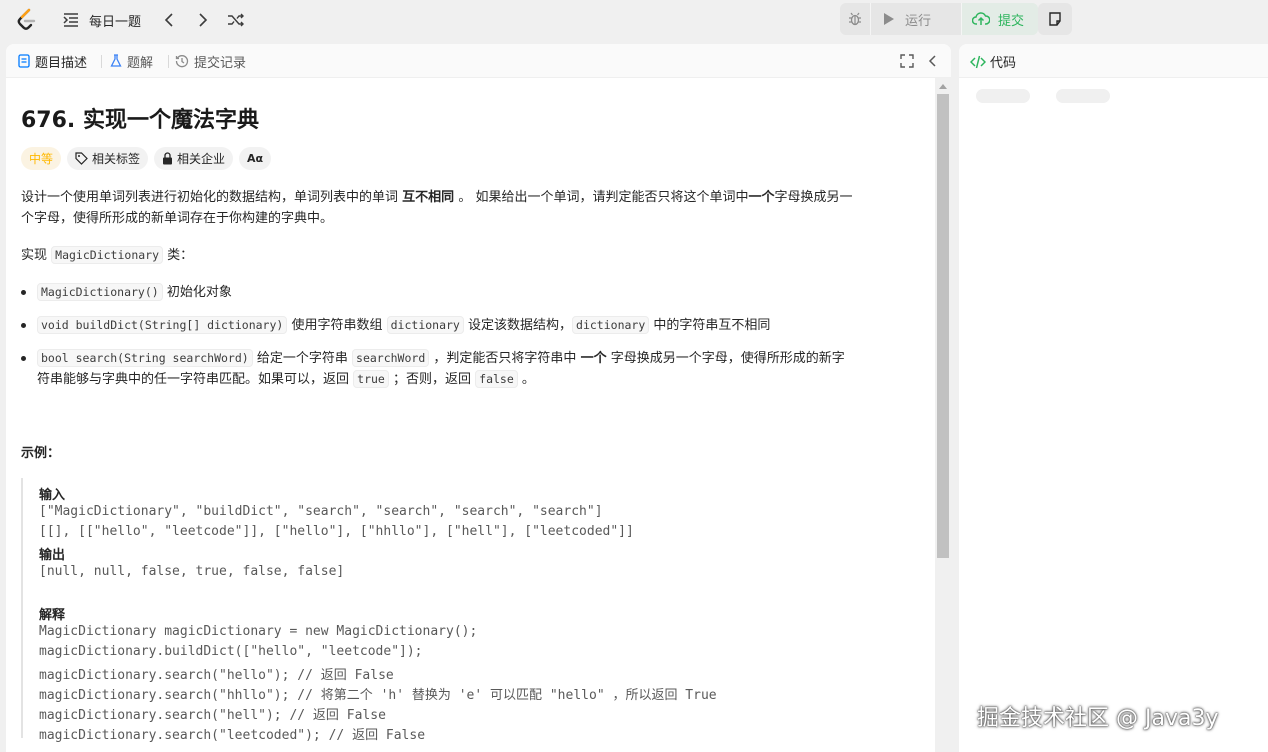 The width and height of the screenshot is (1268, 752). I want to click on tab-submissions: 提交记录, so click(211, 61).